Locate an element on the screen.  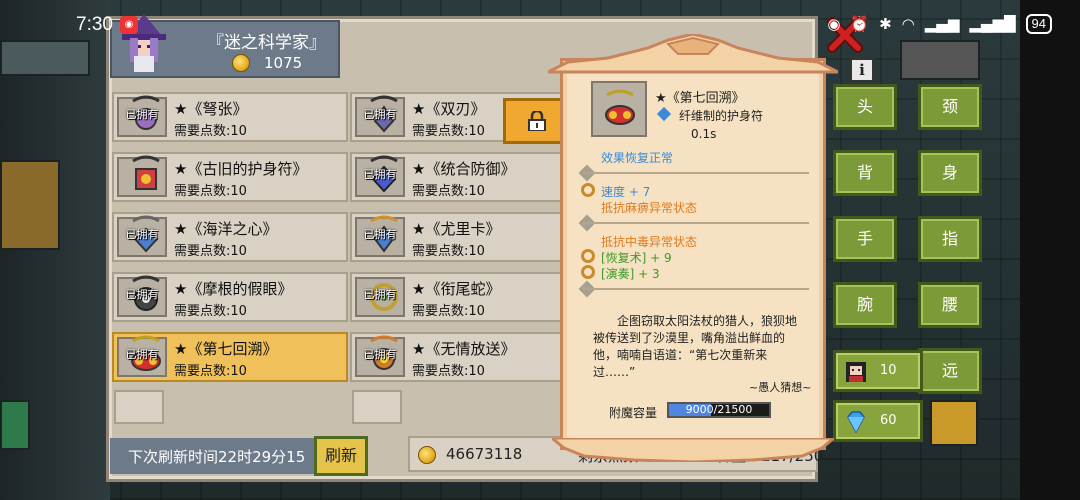
slot-wrist-button: 腕 is located at coordinates (865, 305).